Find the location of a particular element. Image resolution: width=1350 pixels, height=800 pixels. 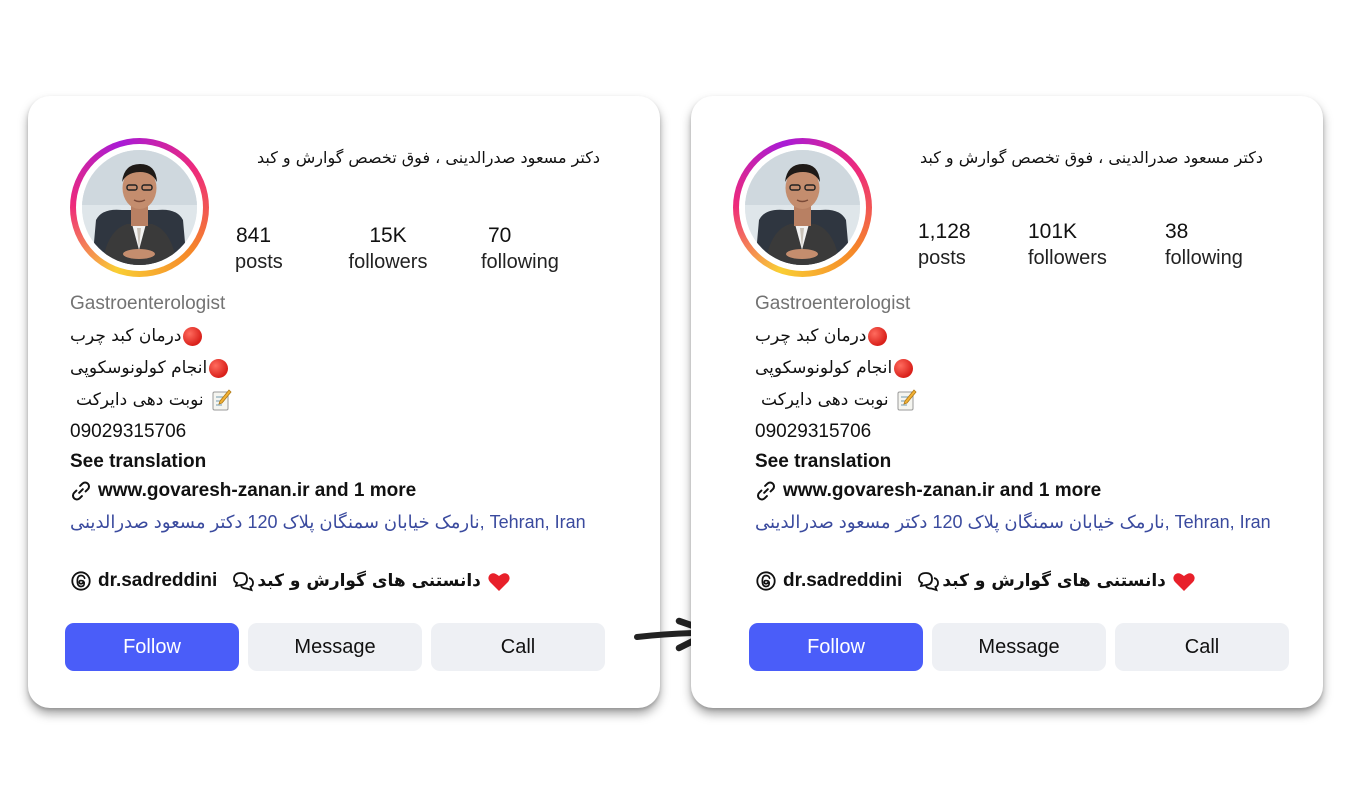

stat-following: 70 following is located at coordinates (520, 249).